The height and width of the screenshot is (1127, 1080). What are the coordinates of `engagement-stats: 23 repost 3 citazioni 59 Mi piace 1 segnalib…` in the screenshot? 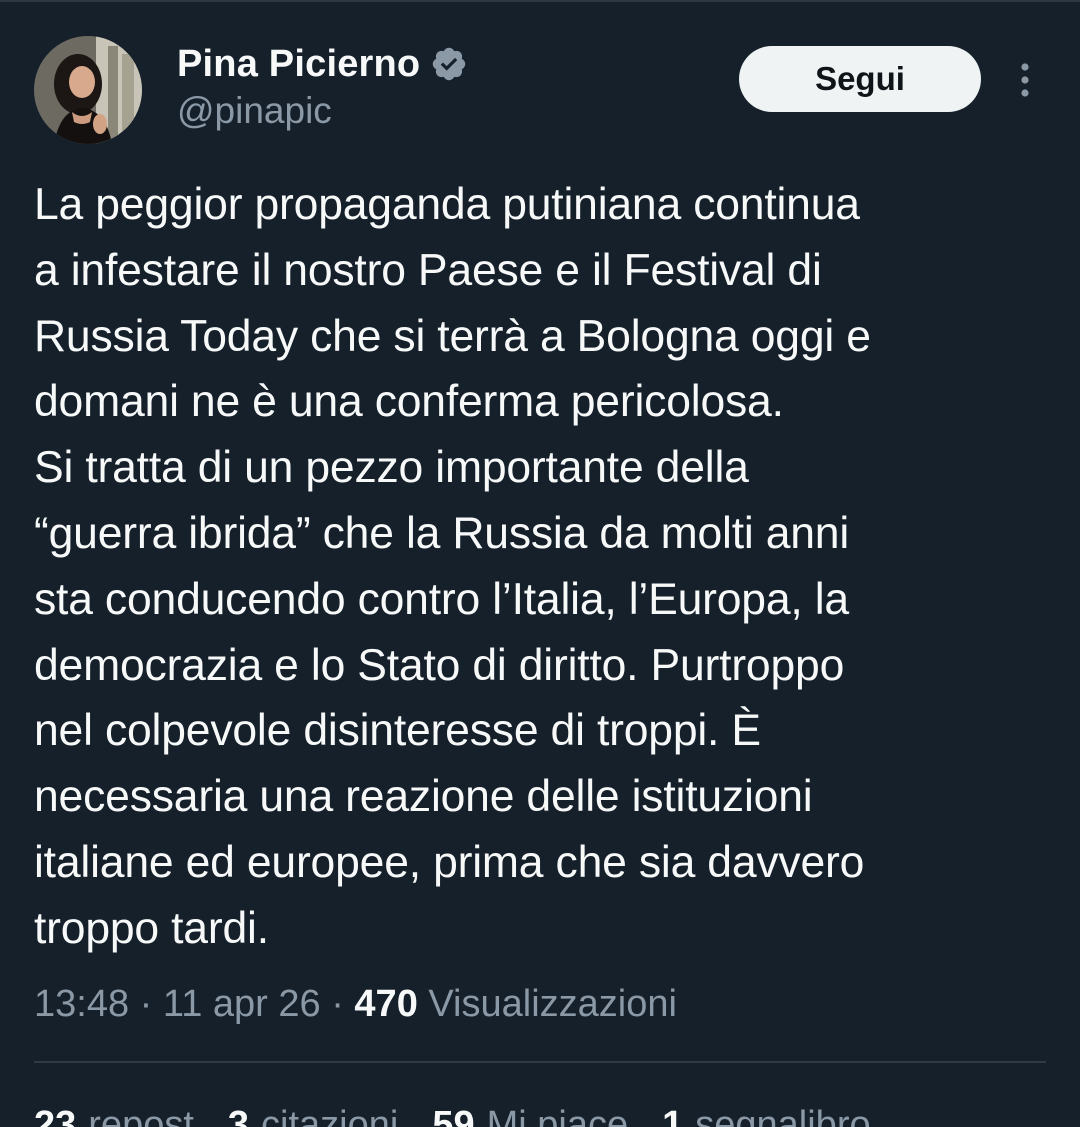 It's located at (469, 1113).